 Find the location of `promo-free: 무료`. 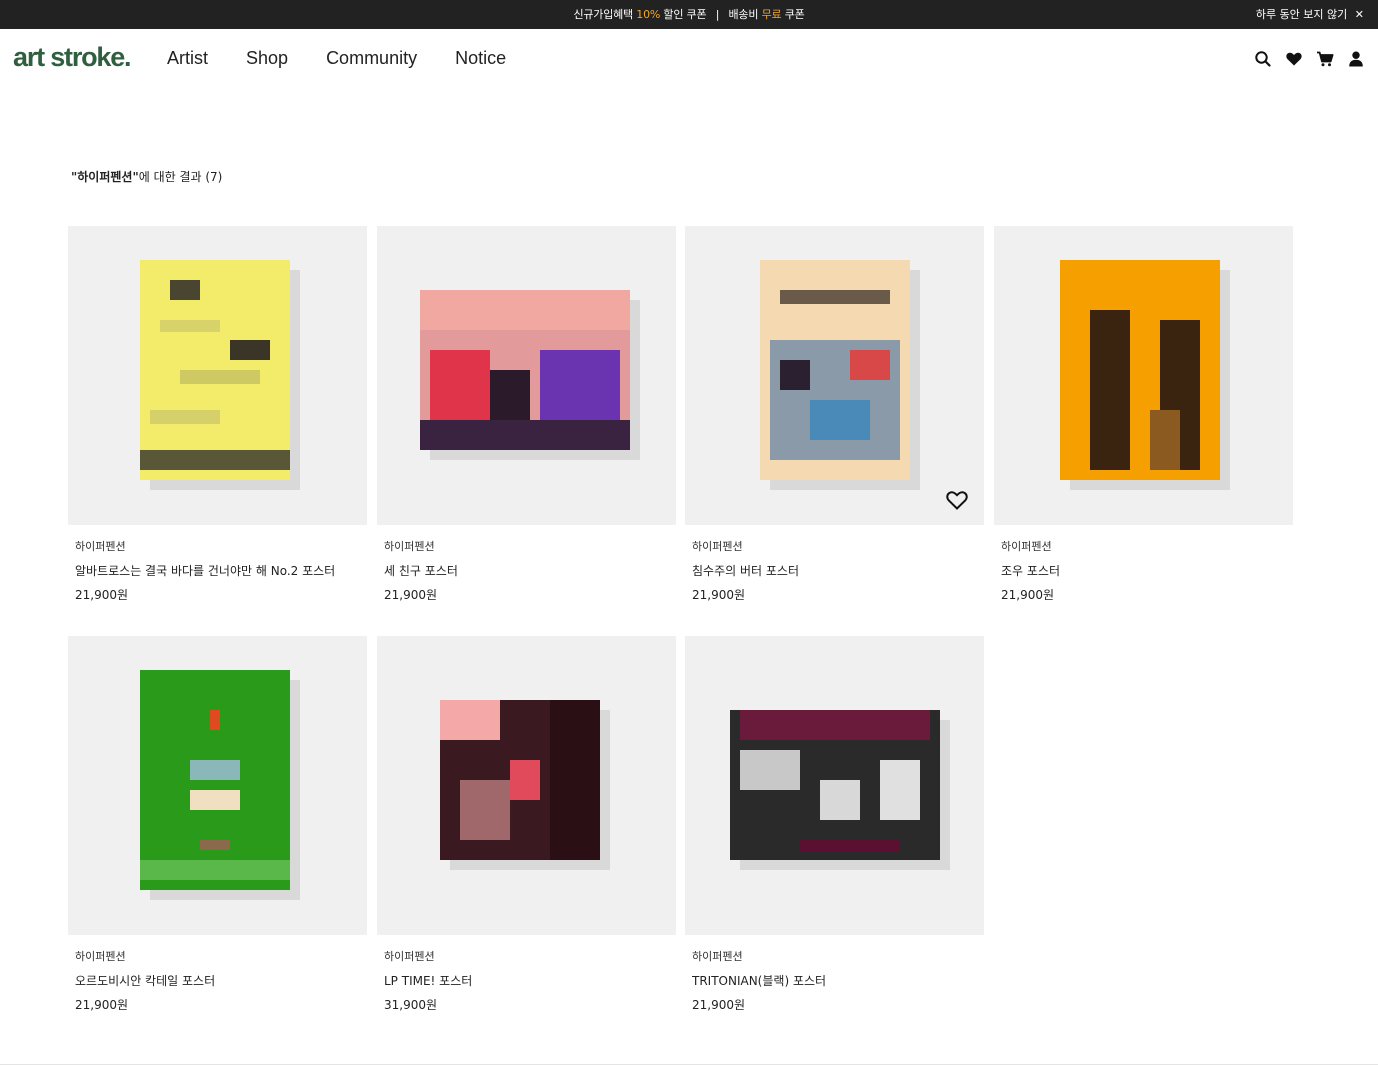

promo-free: 무료 is located at coordinates (771, 14).